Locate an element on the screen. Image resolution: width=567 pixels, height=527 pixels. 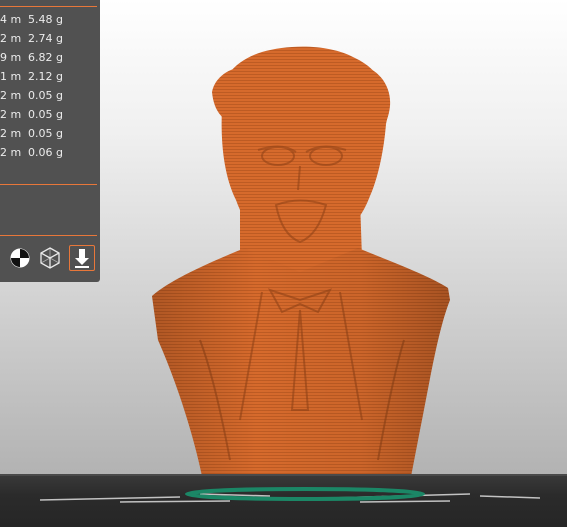
stat-row: 2 m 2.74 g is located at coordinates (50, 38).